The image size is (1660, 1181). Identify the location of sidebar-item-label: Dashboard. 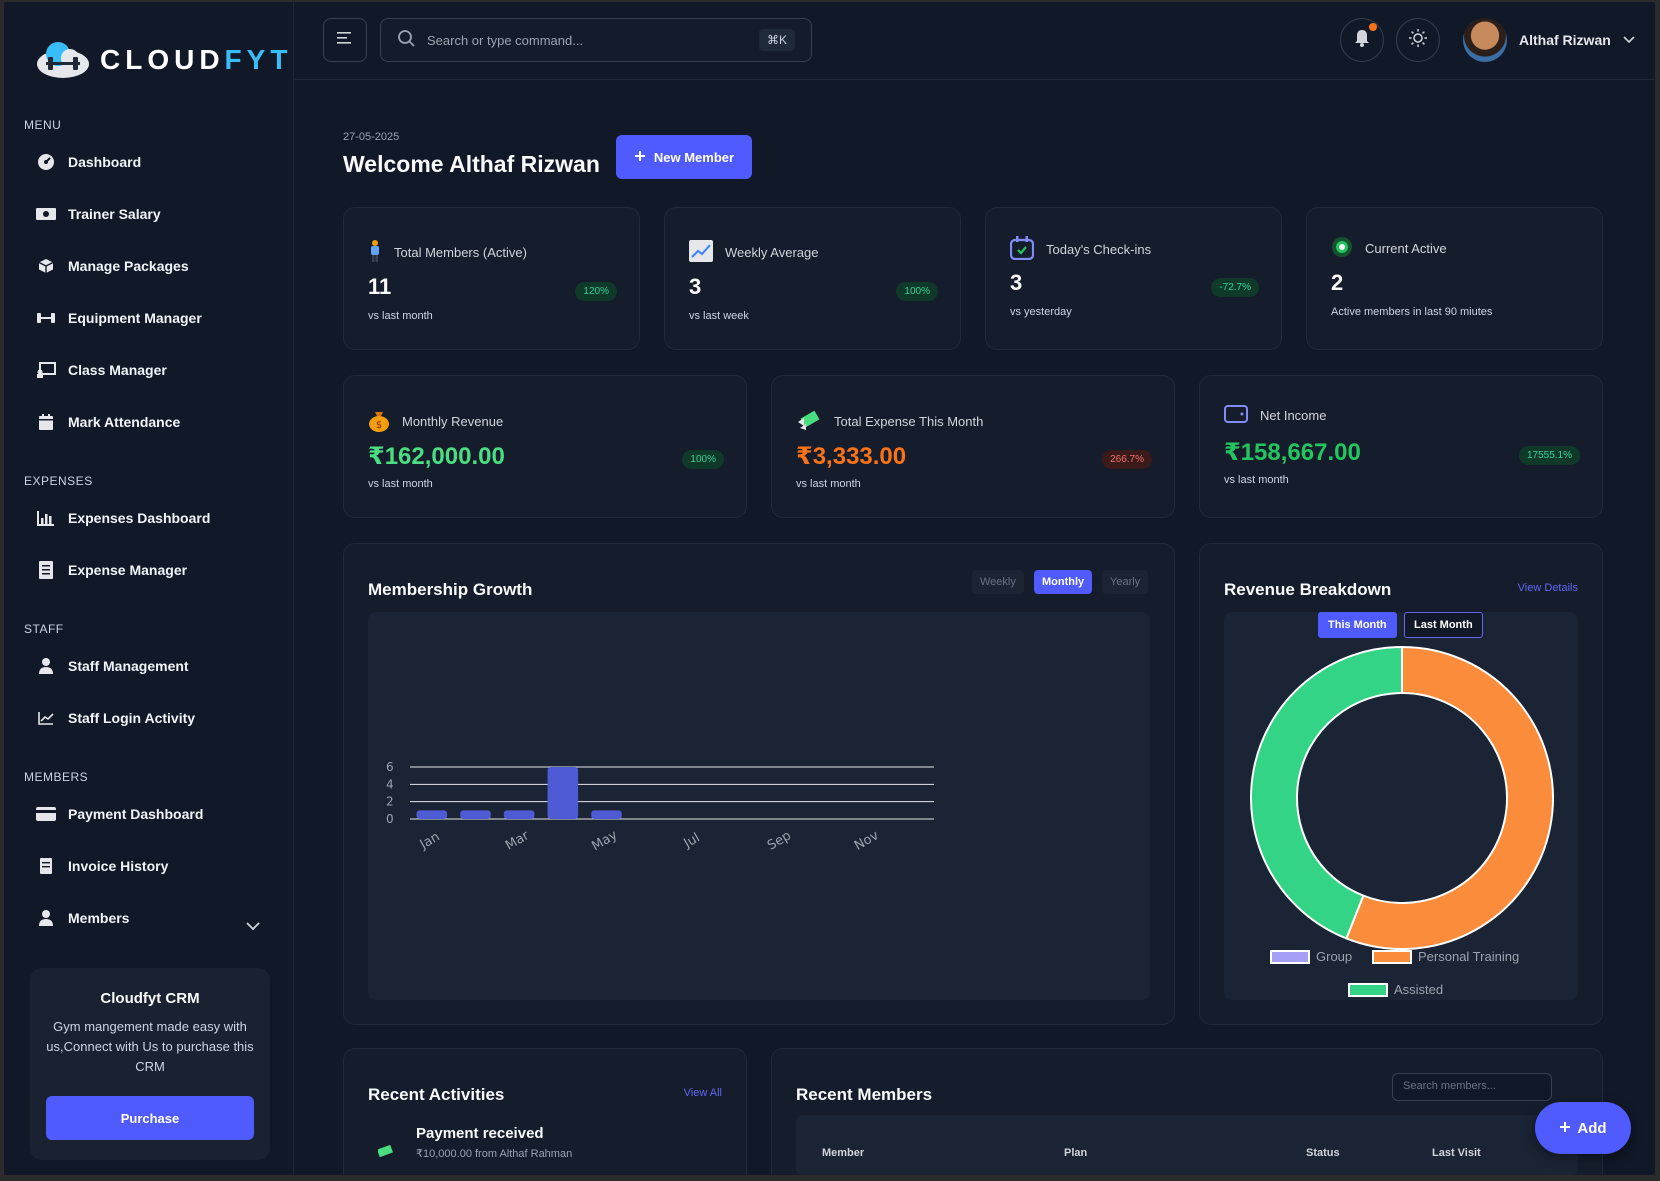
(105, 162).